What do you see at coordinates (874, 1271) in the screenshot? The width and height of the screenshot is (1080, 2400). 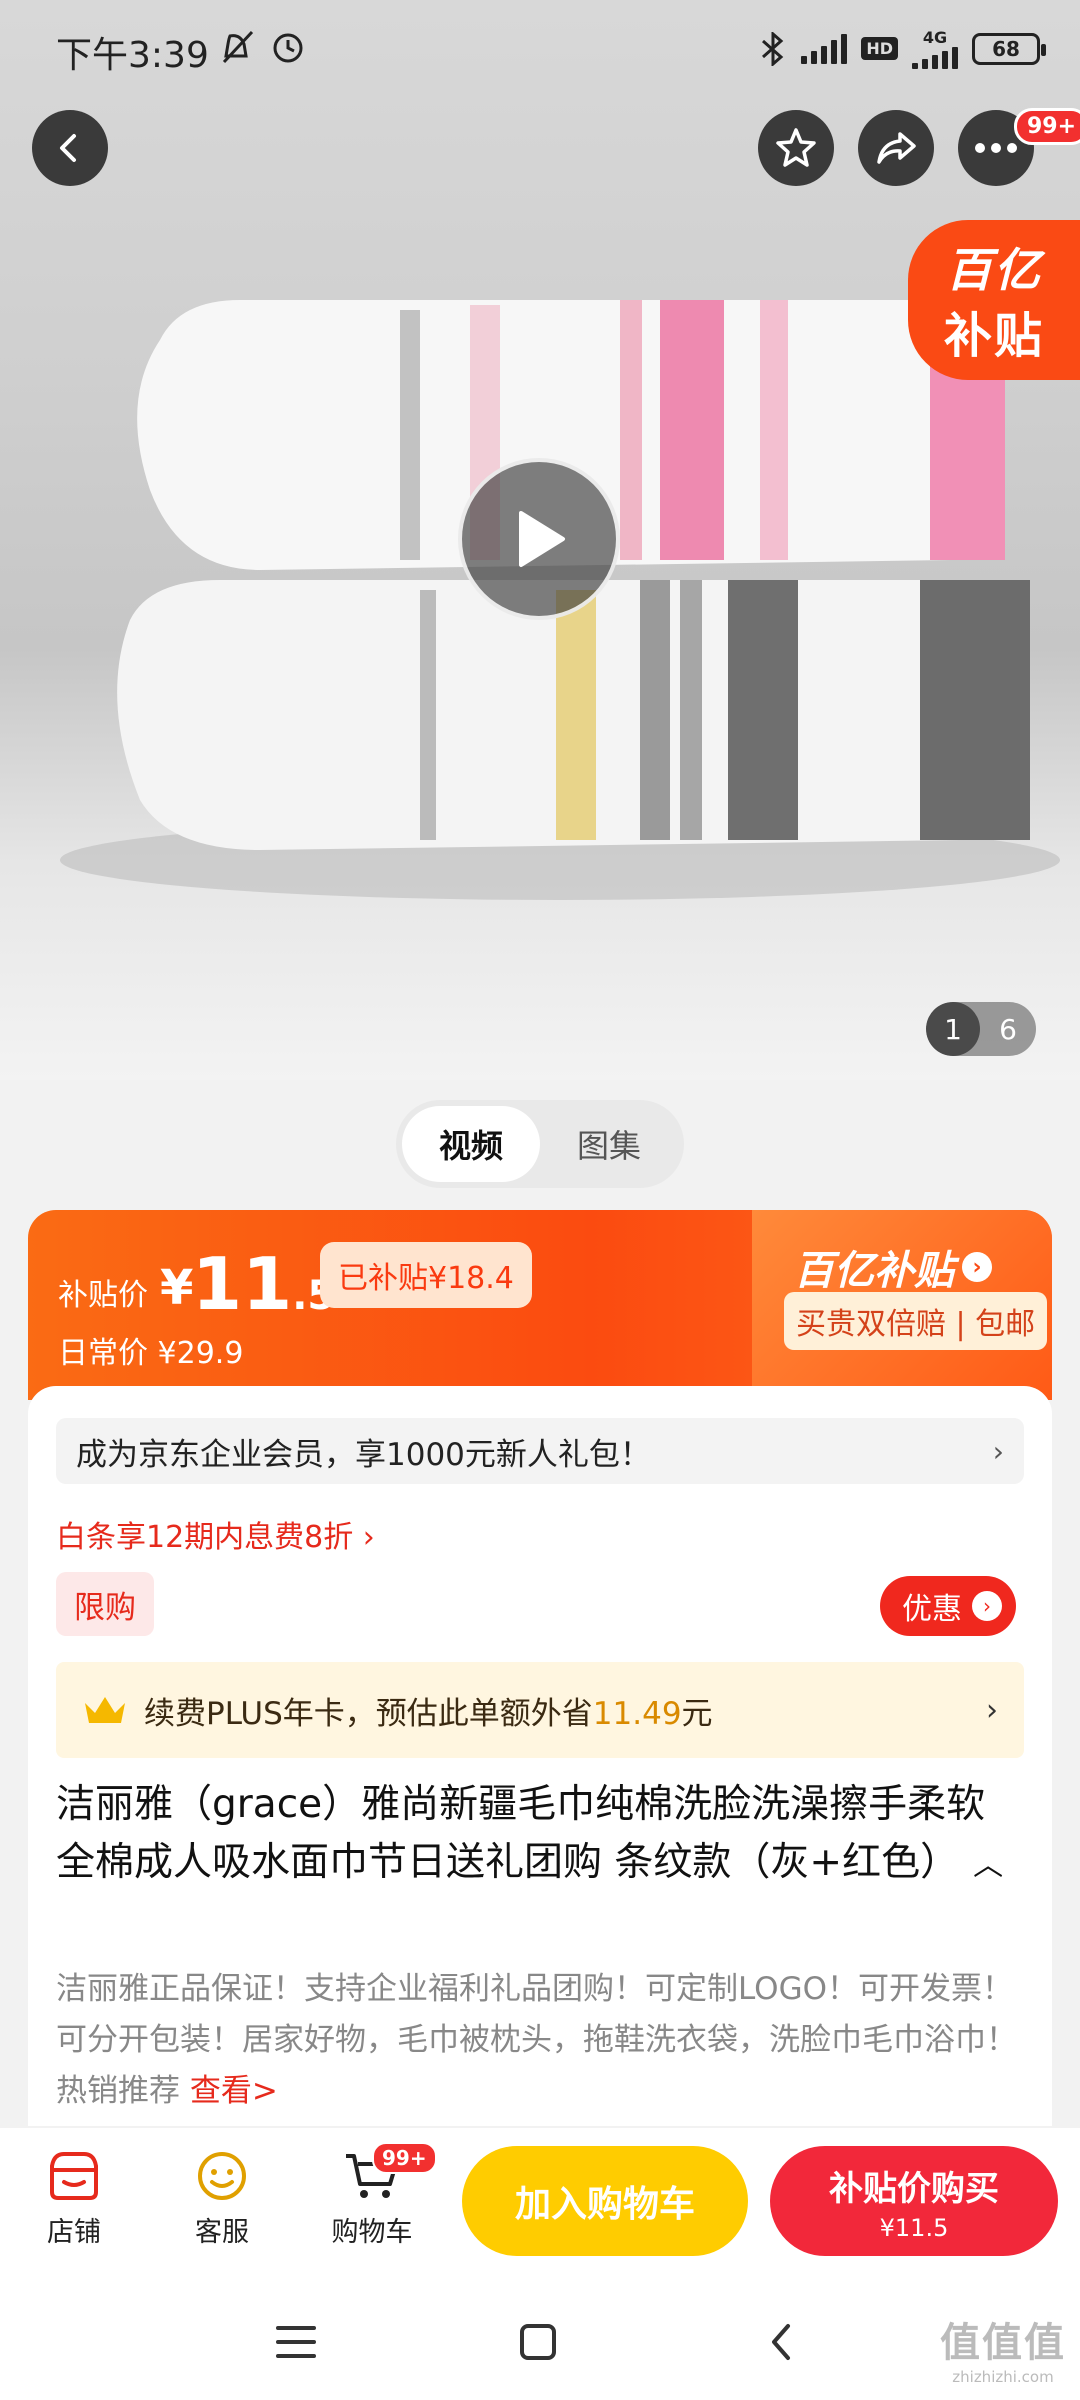 I see `subsidy-brand-text: 百亿补贴` at bounding box center [874, 1271].